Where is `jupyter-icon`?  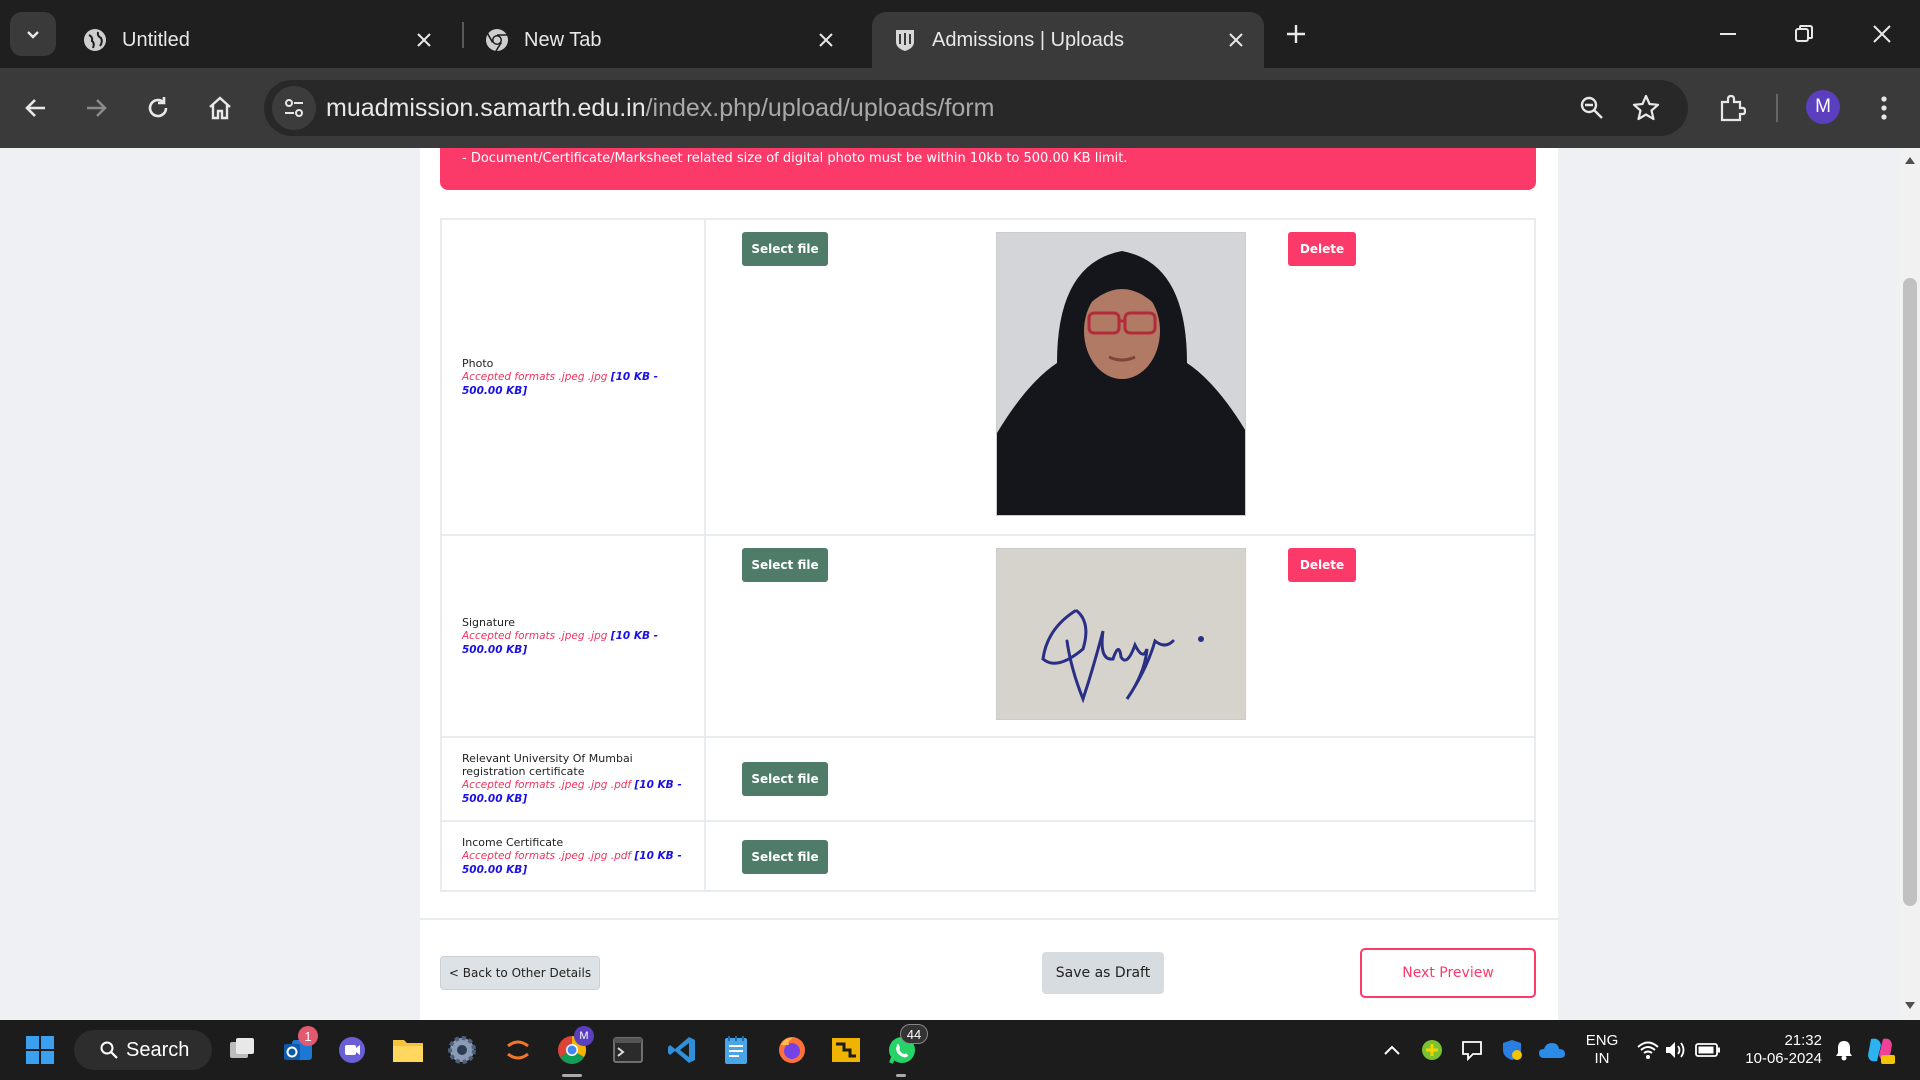 jupyter-icon is located at coordinates (518, 1050).